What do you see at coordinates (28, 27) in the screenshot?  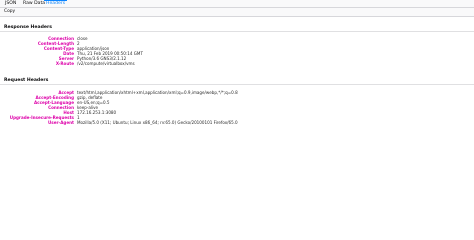 I see `response-headers-title: Response Headers` at bounding box center [28, 27].